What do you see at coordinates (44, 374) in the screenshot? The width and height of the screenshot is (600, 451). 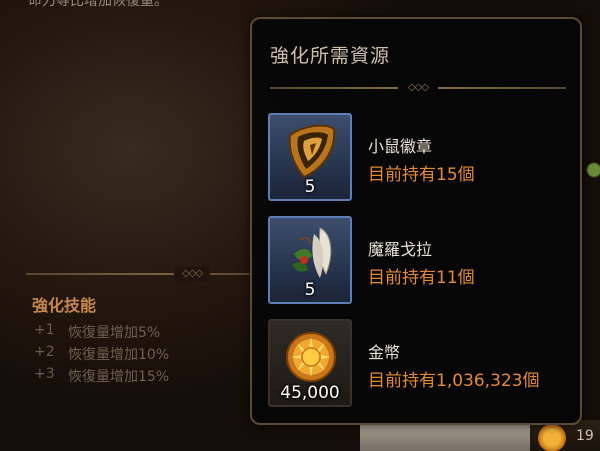 I see `skill-level: +3` at bounding box center [44, 374].